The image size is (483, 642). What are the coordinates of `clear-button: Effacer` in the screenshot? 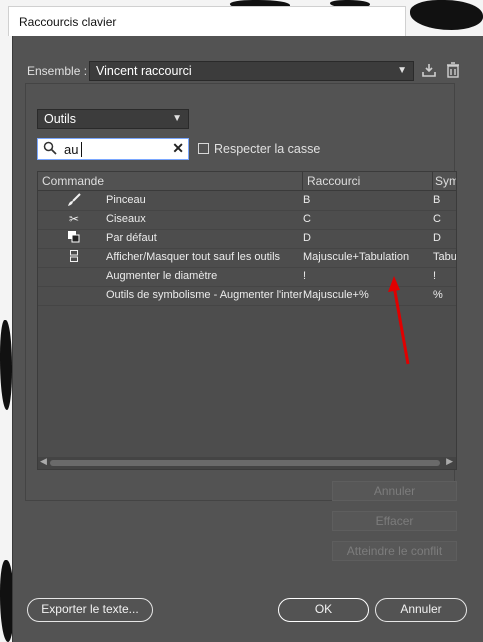 It's located at (394, 521).